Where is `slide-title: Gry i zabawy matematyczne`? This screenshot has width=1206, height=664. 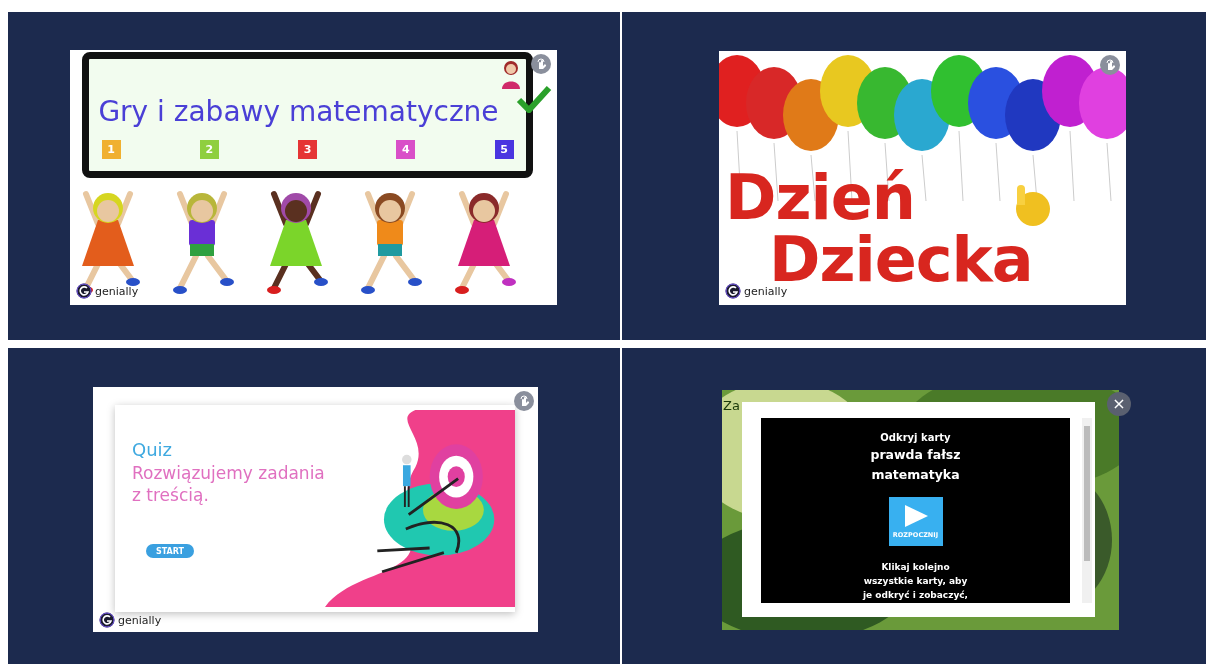
slide-title: Gry i zabawy matematyczne is located at coordinates (298, 111).